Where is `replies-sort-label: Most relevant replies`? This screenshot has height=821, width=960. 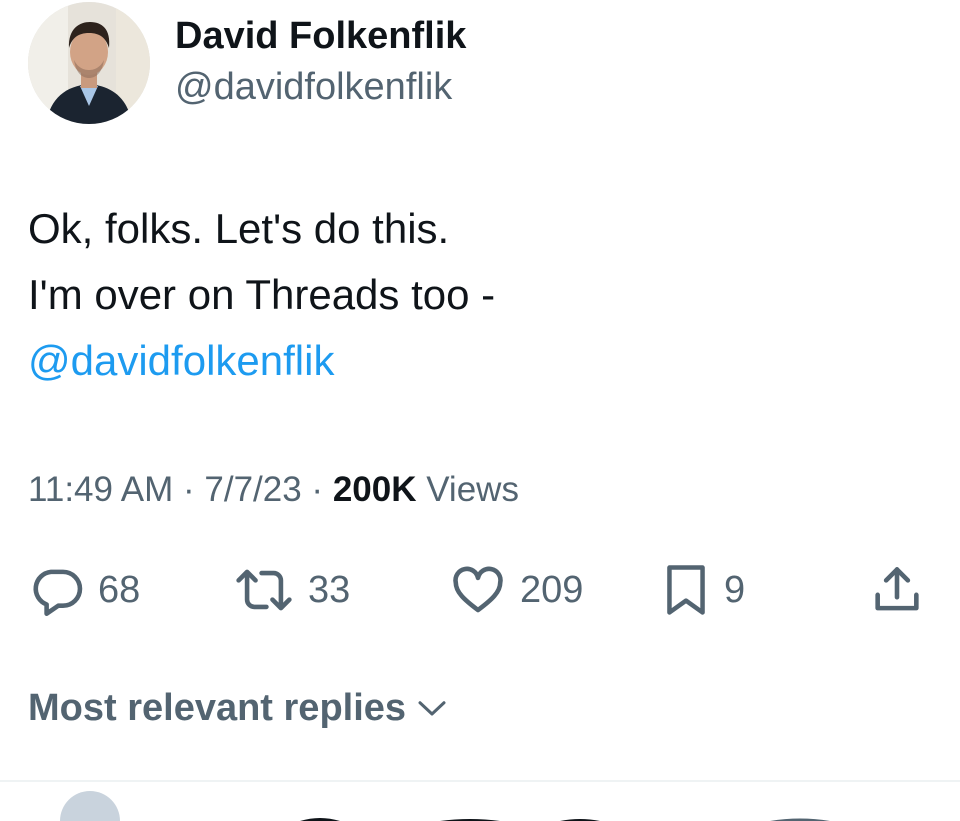 replies-sort-label: Most relevant replies is located at coordinates (217, 708).